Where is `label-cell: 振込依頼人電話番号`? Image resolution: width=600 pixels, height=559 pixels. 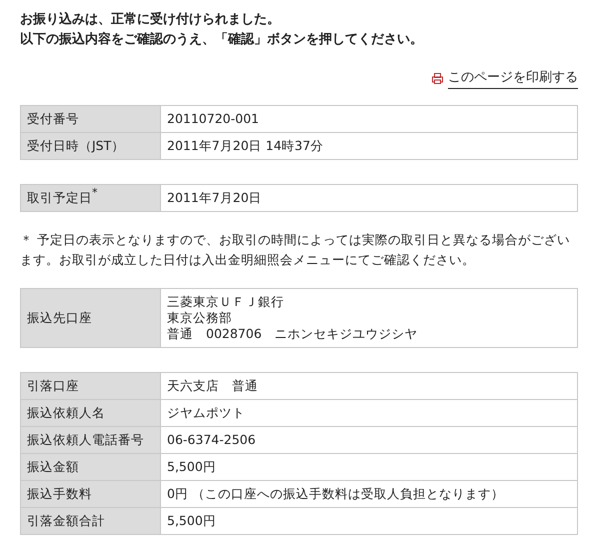 label-cell: 振込依頼人電話番号 is located at coordinates (90, 439).